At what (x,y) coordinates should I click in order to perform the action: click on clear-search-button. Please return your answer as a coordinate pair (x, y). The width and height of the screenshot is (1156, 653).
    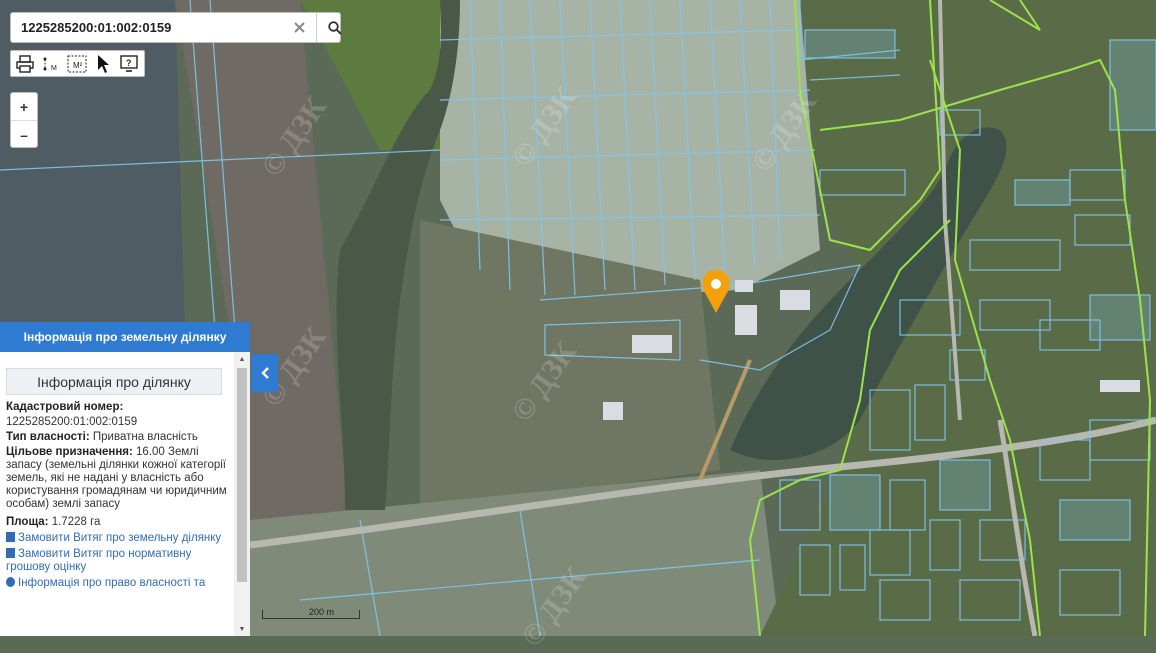
    Looking at the image, I should click on (299, 27).